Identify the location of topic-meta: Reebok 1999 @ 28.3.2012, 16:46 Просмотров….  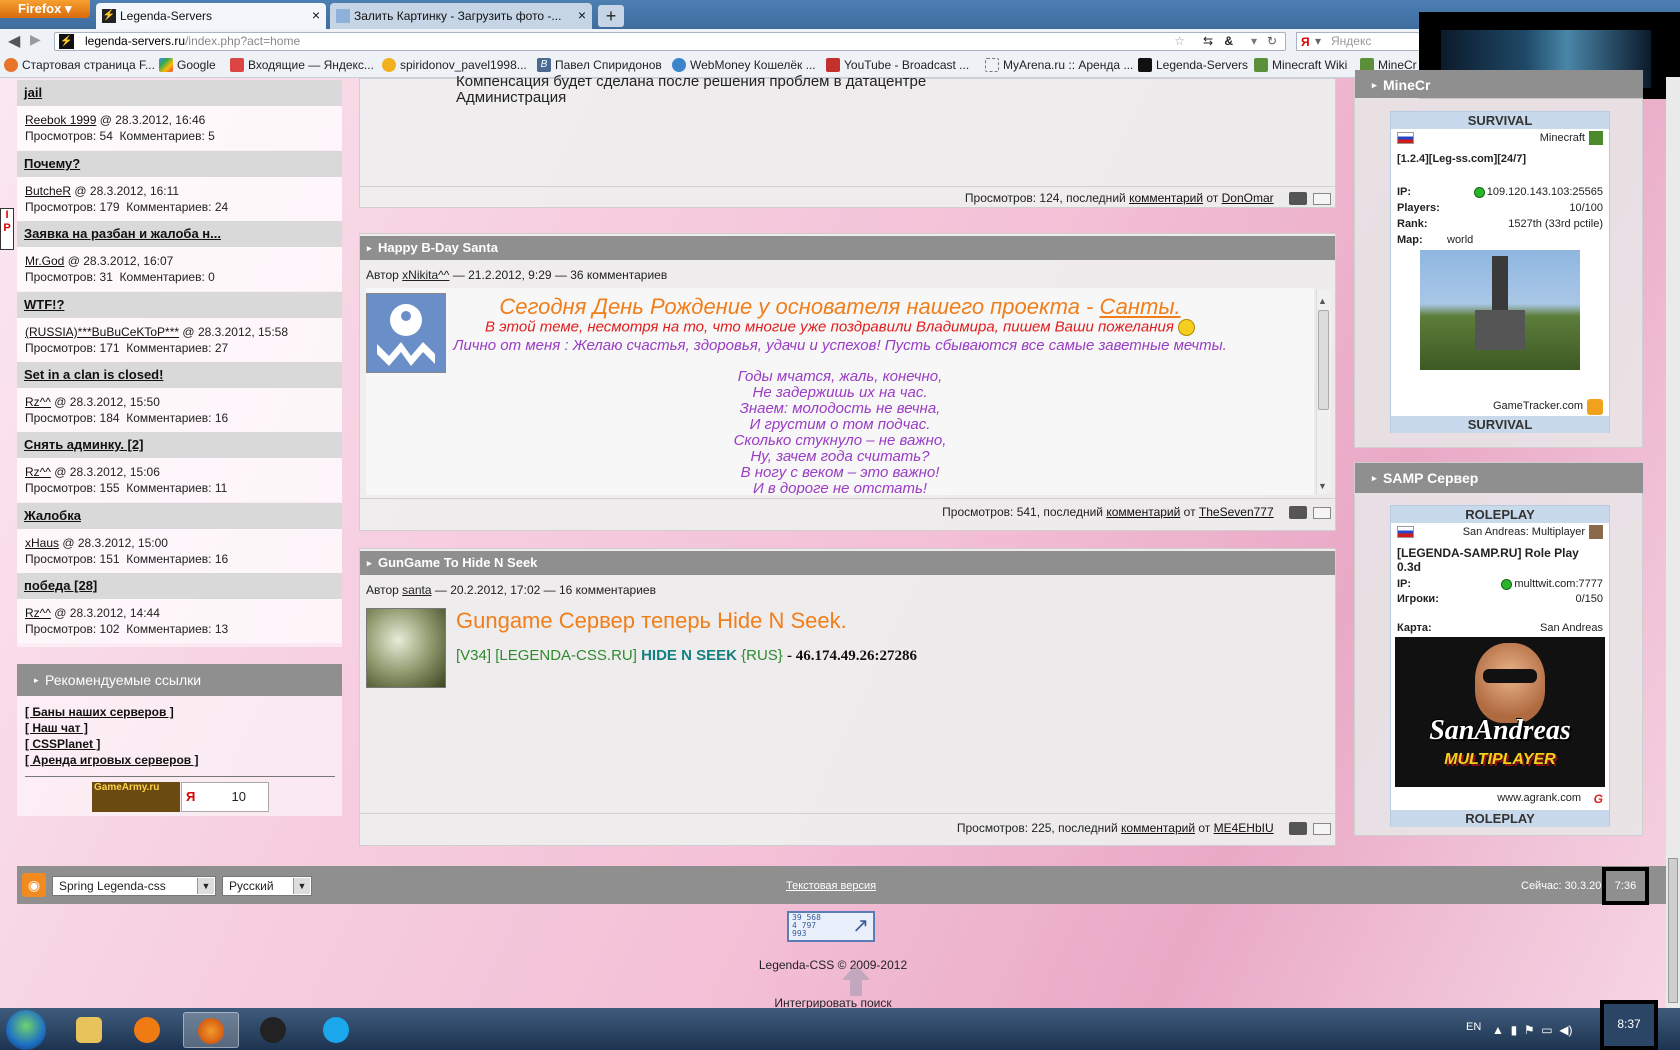
(179, 128).